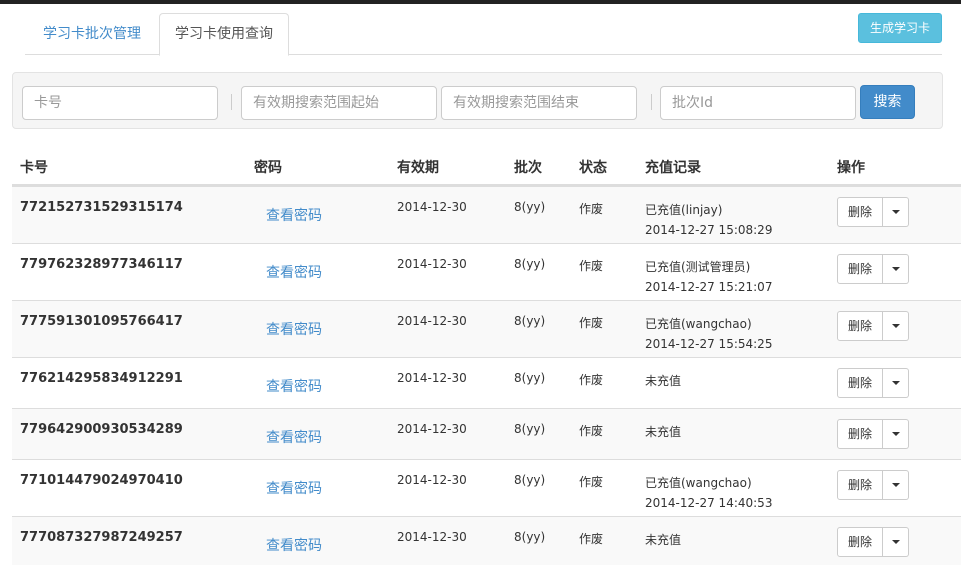 The image size is (961, 565). What do you see at coordinates (101, 480) in the screenshot?
I see `card-number: 771014479024970410` at bounding box center [101, 480].